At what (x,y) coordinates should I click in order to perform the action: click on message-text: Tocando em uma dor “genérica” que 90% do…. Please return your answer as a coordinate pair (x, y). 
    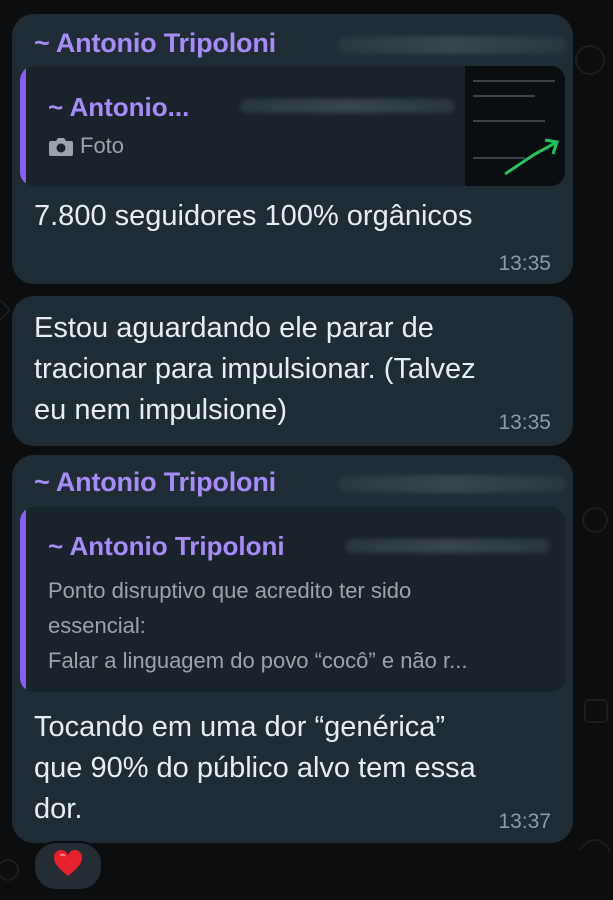
    Looking at the image, I should click on (255, 768).